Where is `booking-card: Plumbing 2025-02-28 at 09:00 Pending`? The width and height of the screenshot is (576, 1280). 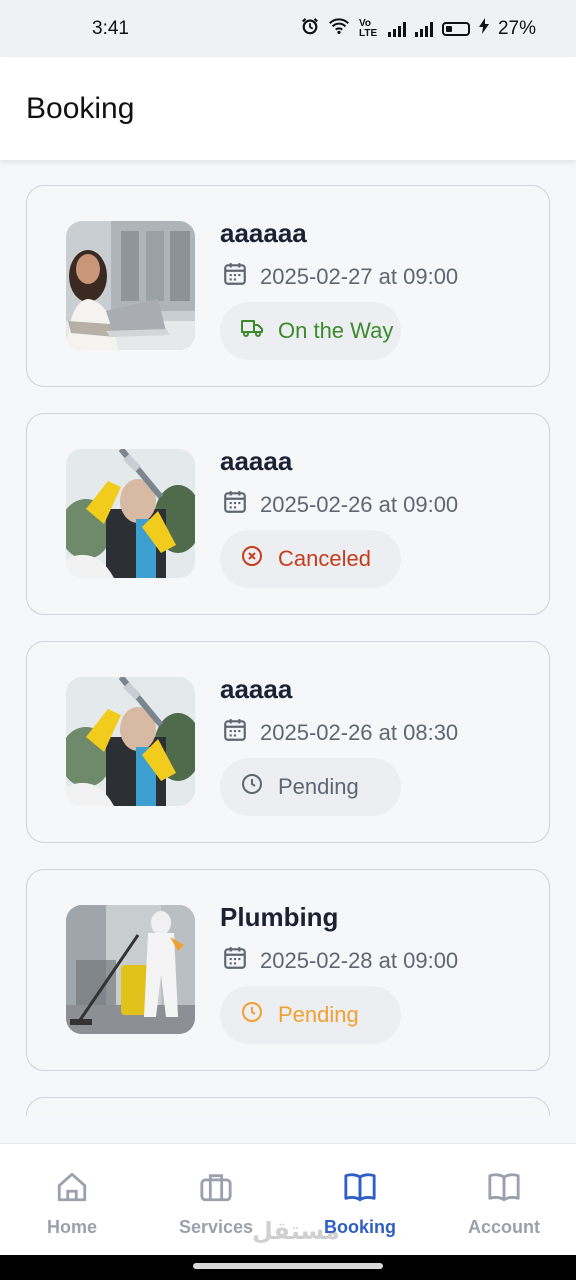
booking-card: Plumbing 2025-02-28 at 09:00 Pending is located at coordinates (288, 970).